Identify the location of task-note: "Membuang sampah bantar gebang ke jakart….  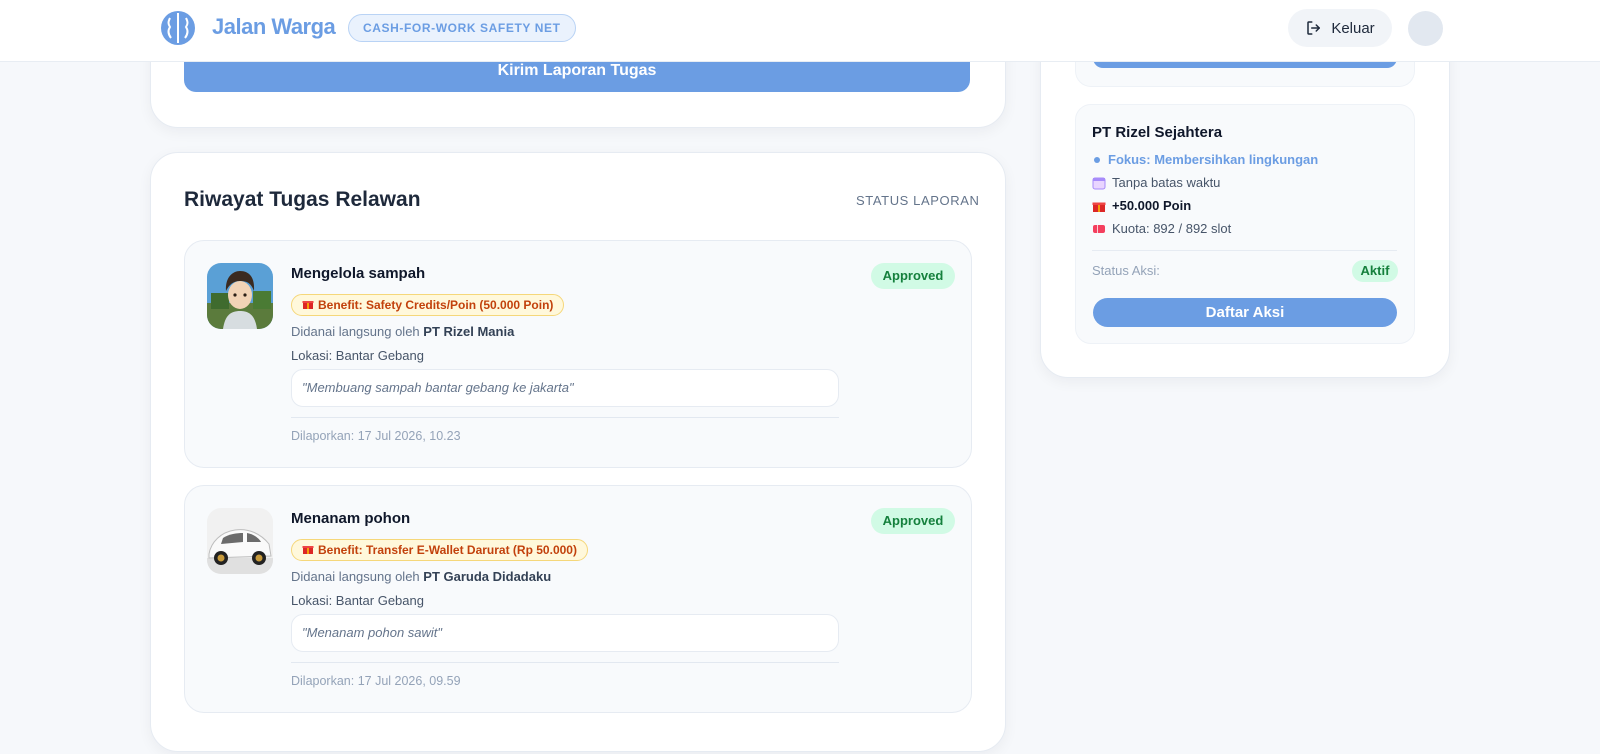
(565, 388).